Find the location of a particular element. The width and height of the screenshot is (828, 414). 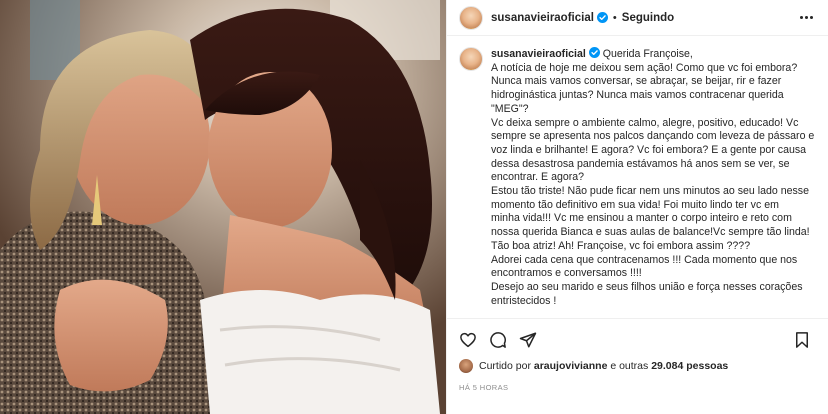

author-handle: susanavieiraoficial is located at coordinates (542, 18).